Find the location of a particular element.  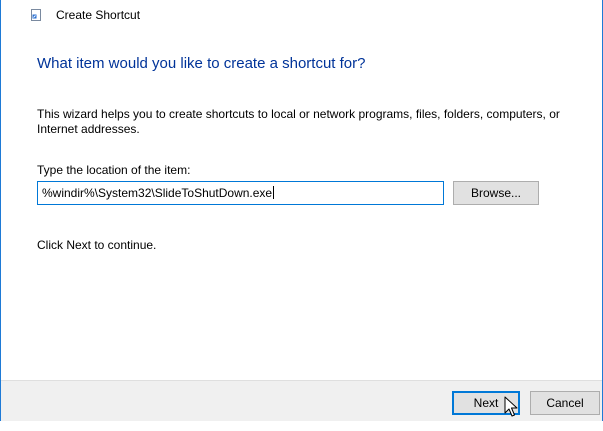

title-bar: Create Shortcut is located at coordinates (301, 15).